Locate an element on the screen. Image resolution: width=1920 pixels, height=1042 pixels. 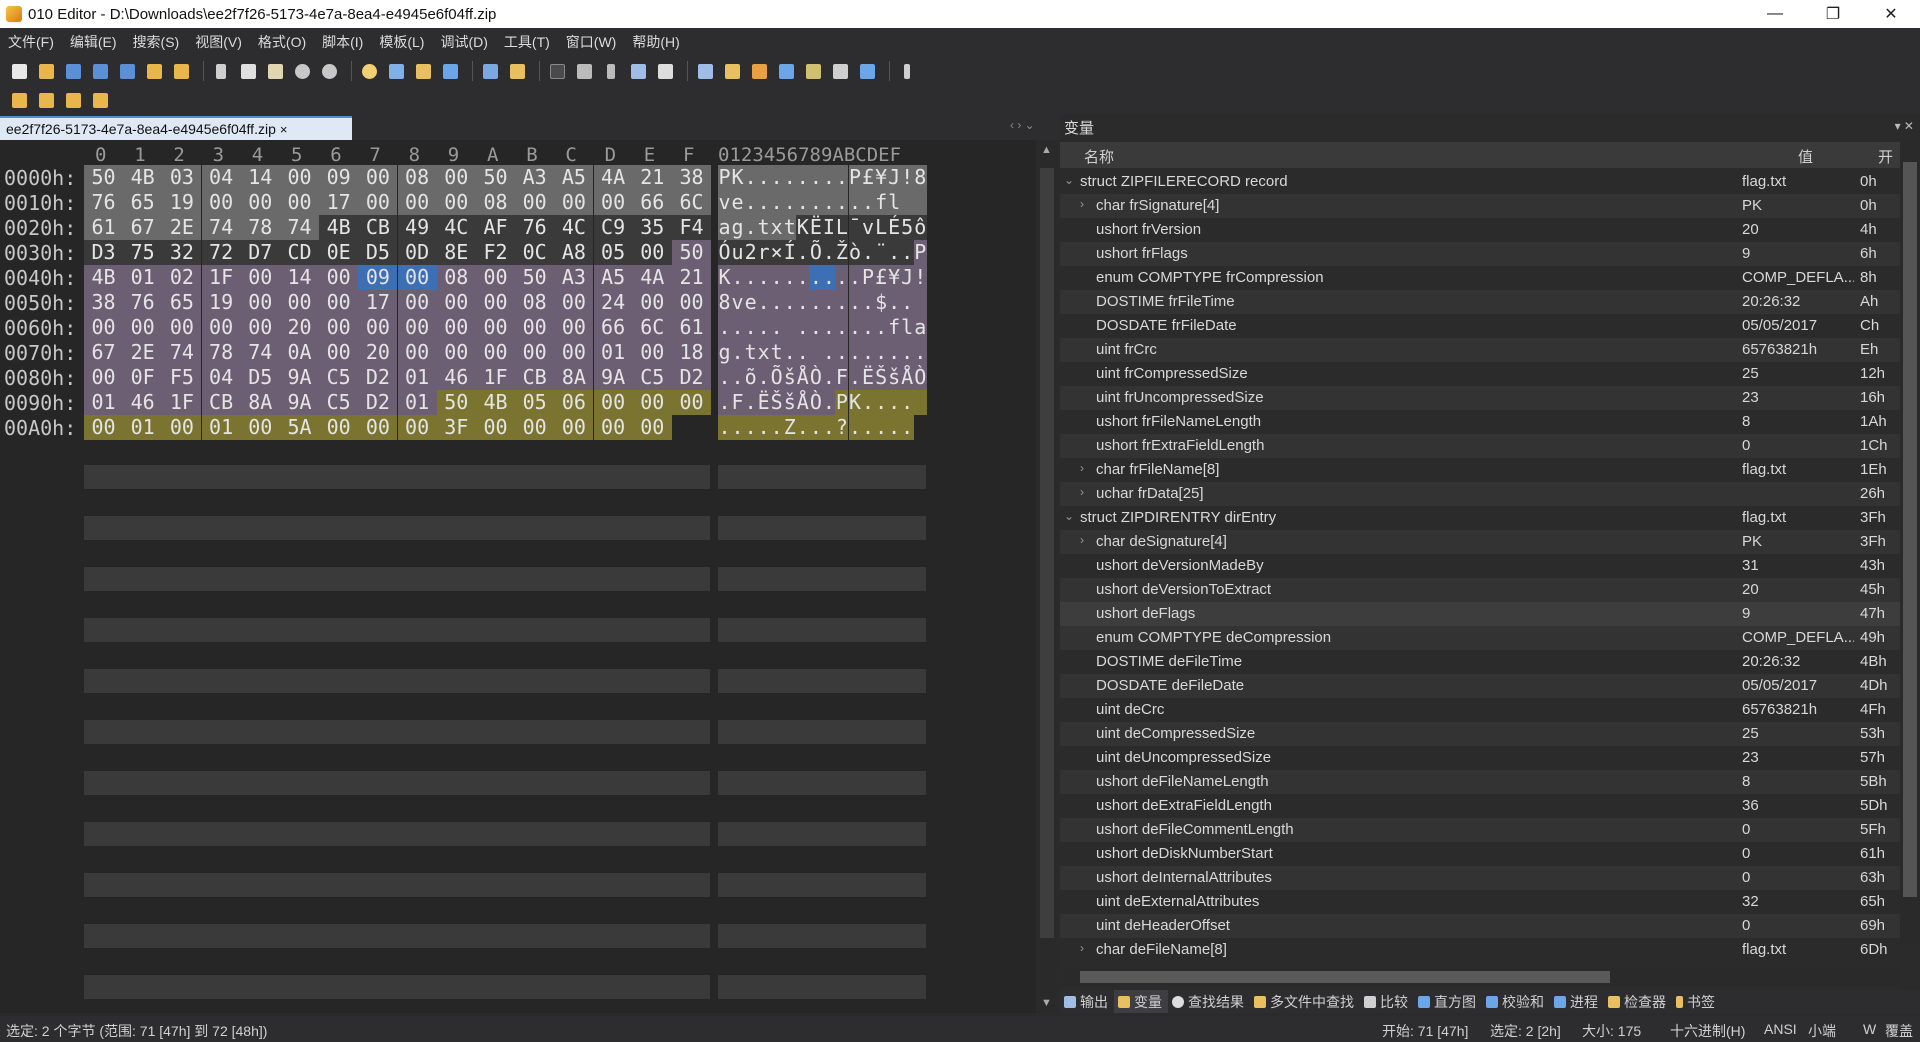
hex-byte: 61 is located at coordinates (691, 327).